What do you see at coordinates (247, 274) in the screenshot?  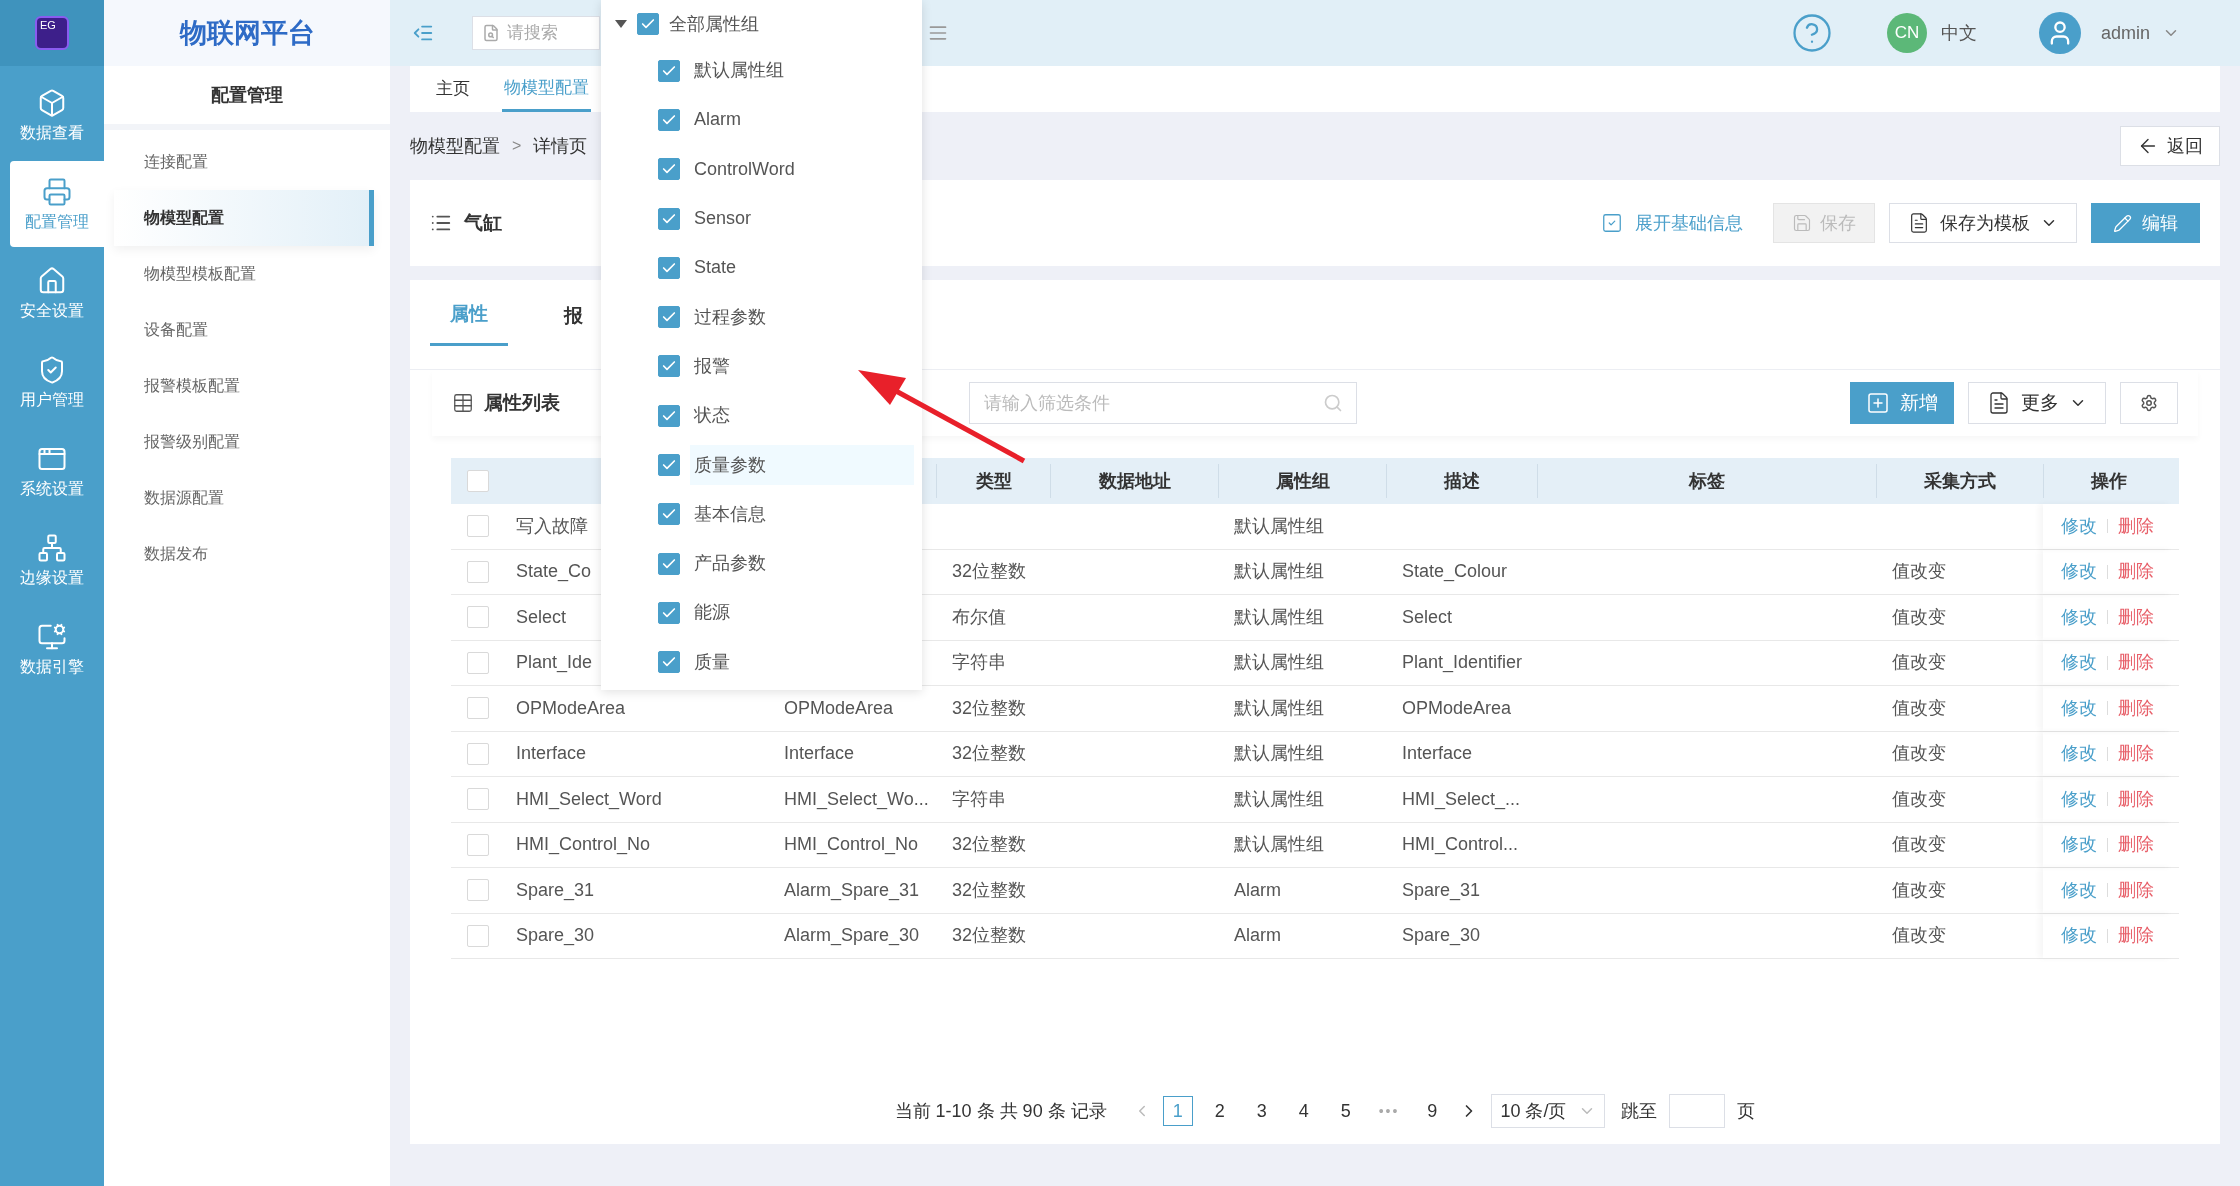 I see `menu-item: 物模型模板配置` at bounding box center [247, 274].